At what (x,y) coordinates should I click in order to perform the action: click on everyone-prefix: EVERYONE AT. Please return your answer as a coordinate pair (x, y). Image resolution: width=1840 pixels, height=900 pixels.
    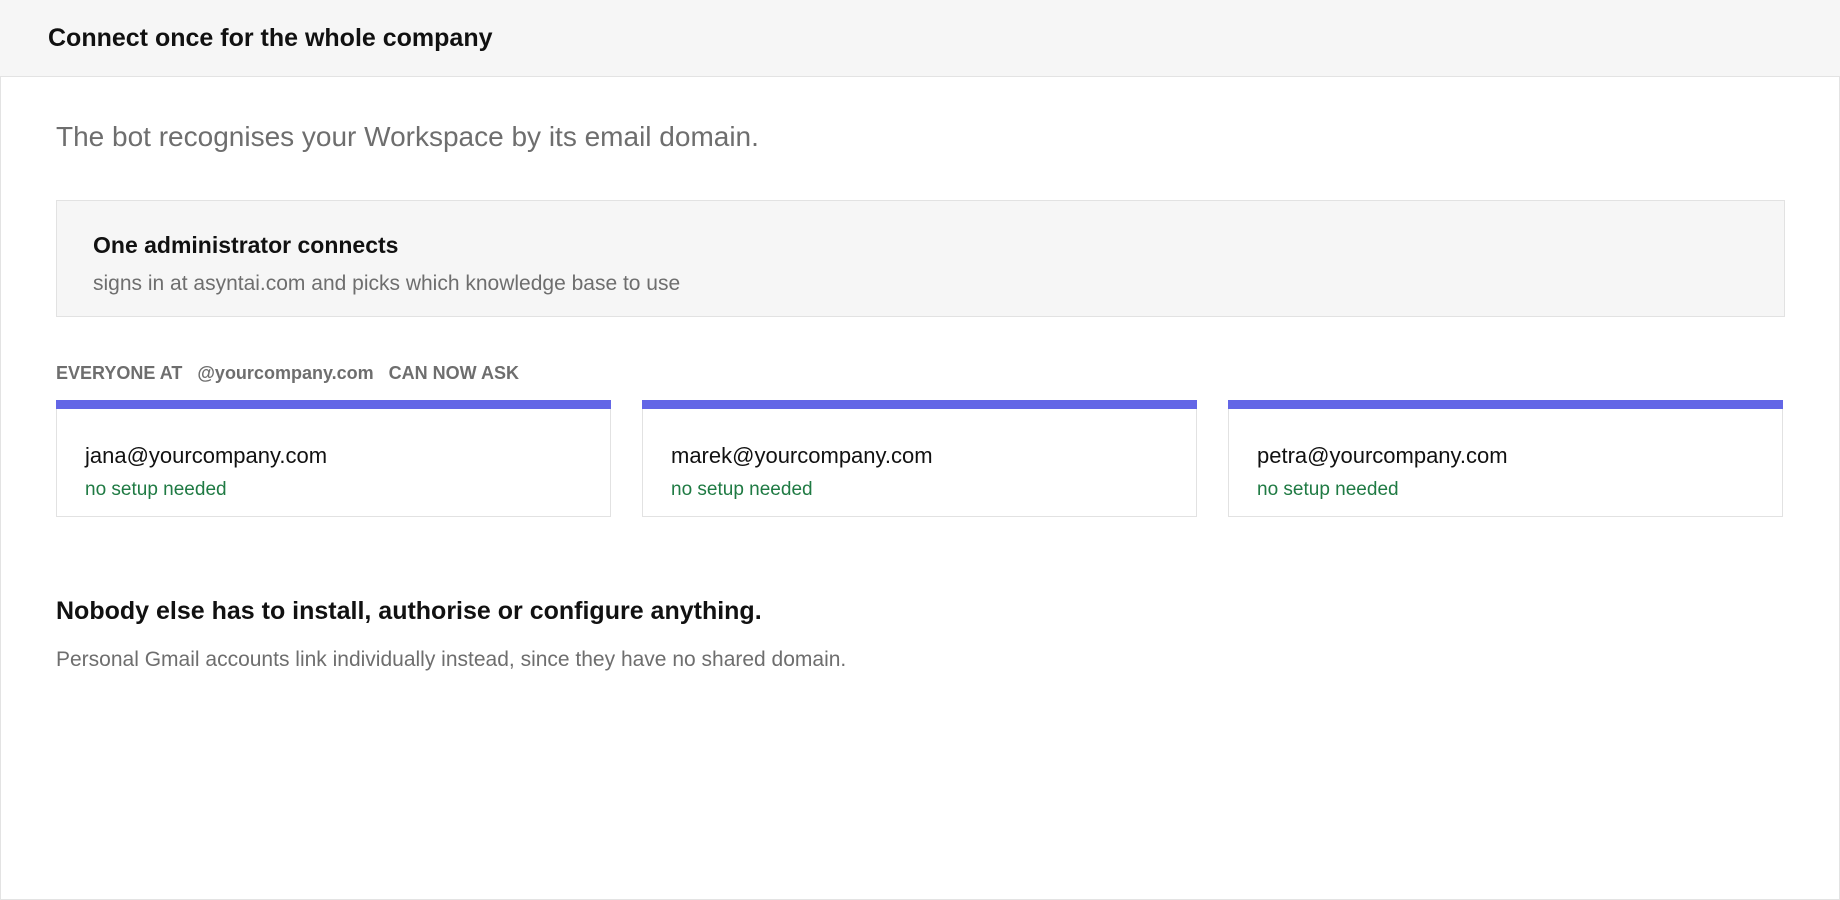
    Looking at the image, I should click on (119, 373).